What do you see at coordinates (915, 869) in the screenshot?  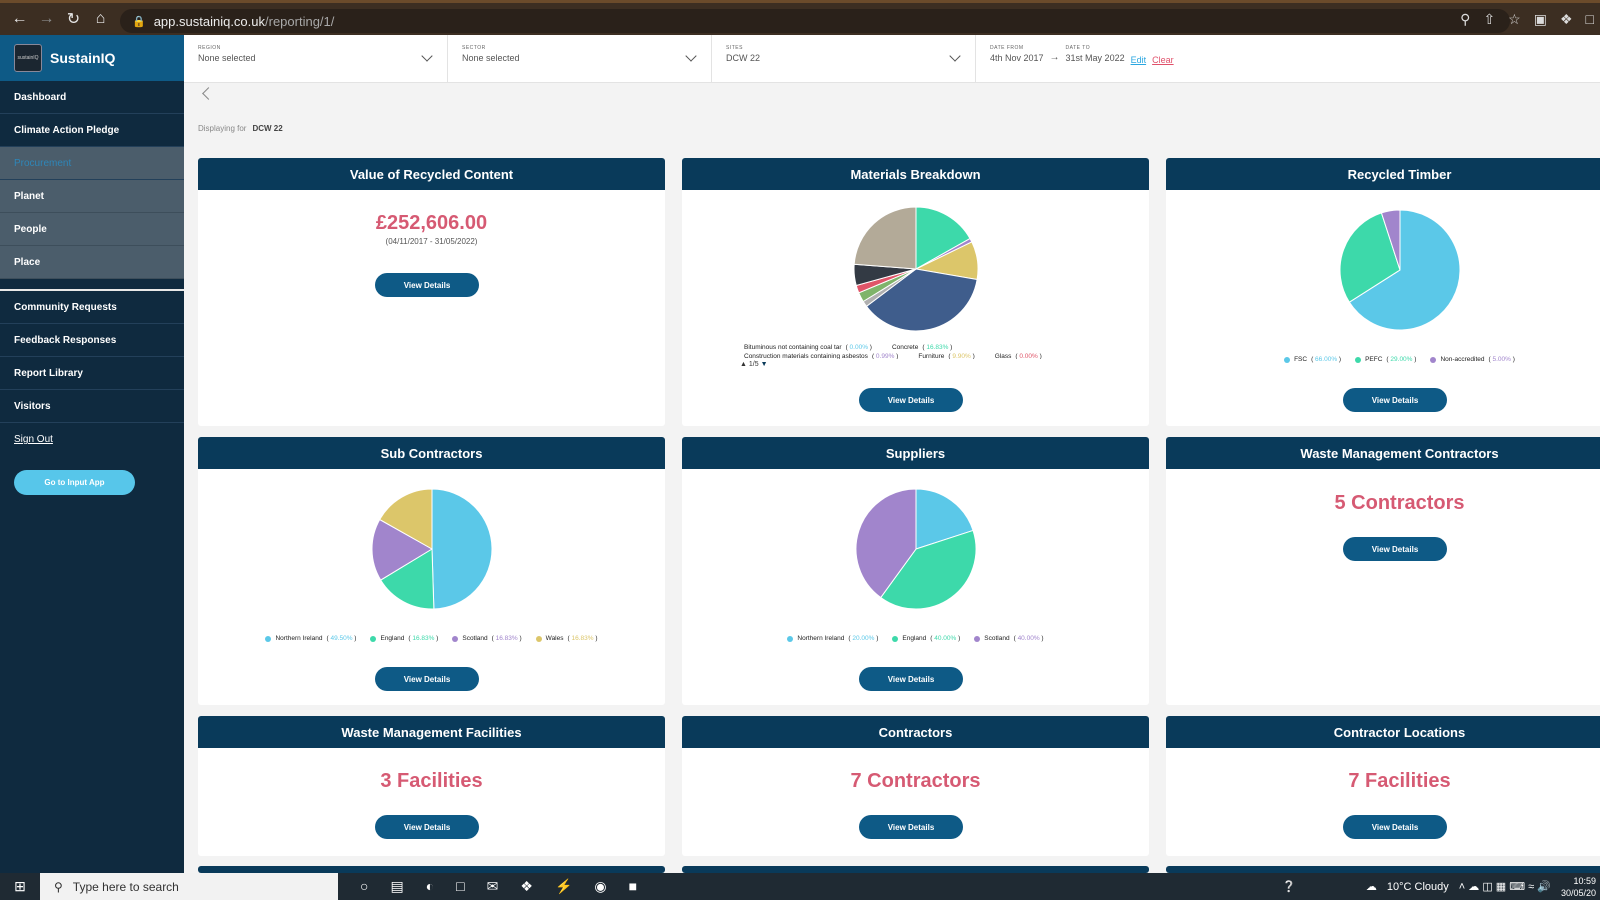 I see `card-next-row` at bounding box center [915, 869].